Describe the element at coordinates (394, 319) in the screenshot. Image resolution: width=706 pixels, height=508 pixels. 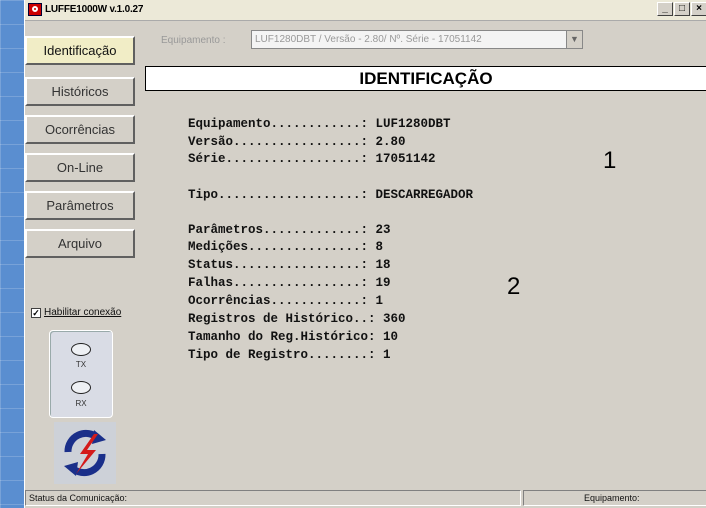
I see `info-value: 360` at that location.